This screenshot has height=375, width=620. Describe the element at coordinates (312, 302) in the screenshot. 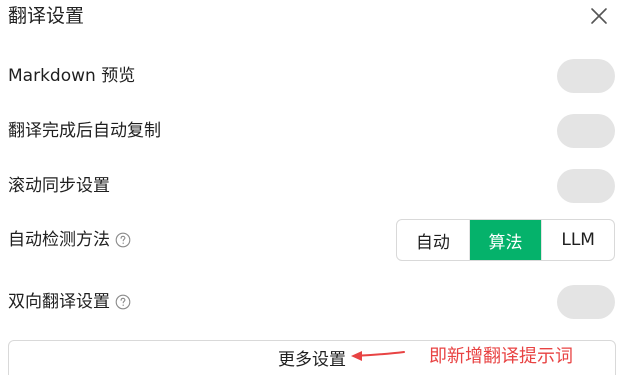

I see `setting-row-bidirectional: 双向翻译设置` at that location.